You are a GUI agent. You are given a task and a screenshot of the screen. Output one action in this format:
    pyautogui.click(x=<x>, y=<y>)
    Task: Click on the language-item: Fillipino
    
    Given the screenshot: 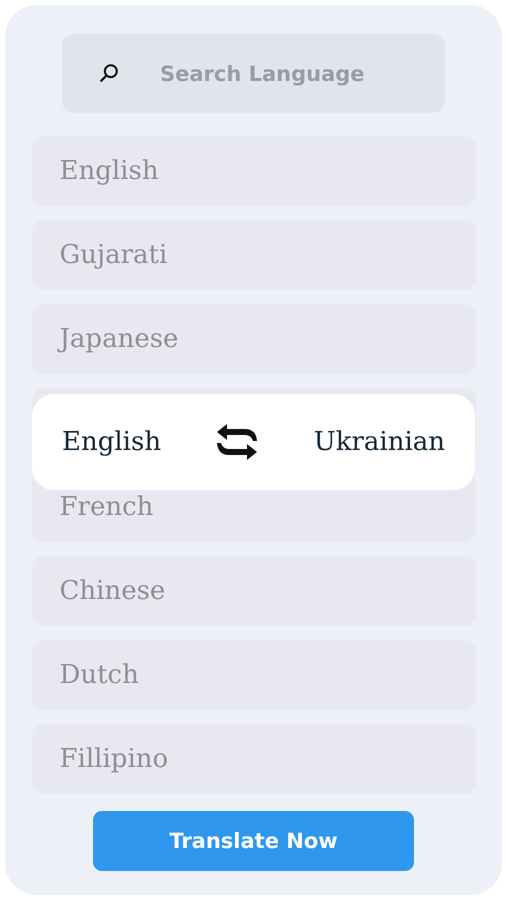 What is the action you would take?
    pyautogui.click(x=254, y=759)
    